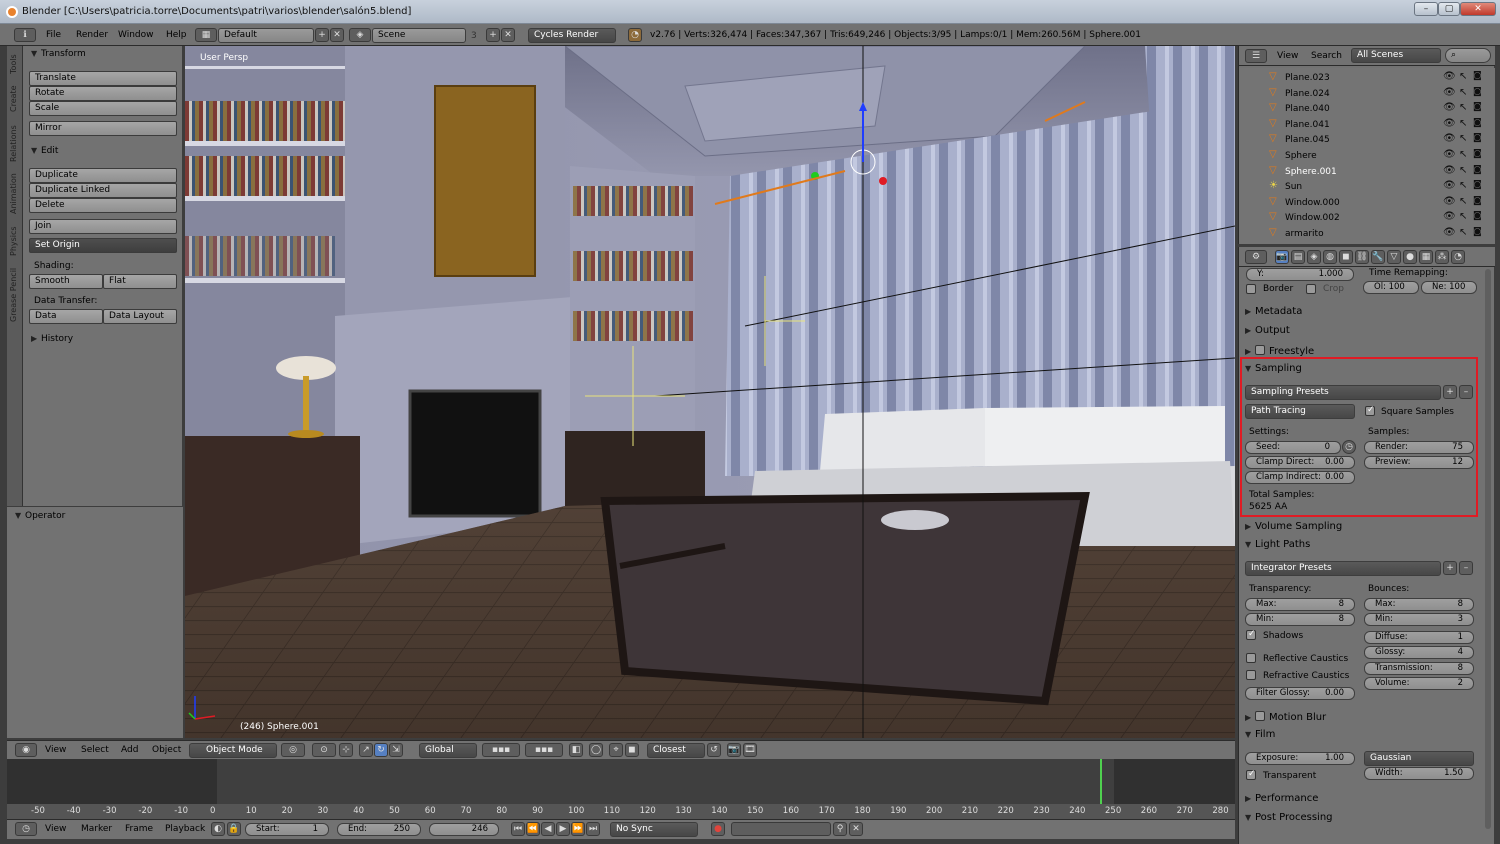 Image resolution: width=1500 pixels, height=844 pixels. Describe the element at coordinates (1373, 187) in the screenshot. I see `outliner-item: ☀ Sun 👁 ↖ ◙` at that location.